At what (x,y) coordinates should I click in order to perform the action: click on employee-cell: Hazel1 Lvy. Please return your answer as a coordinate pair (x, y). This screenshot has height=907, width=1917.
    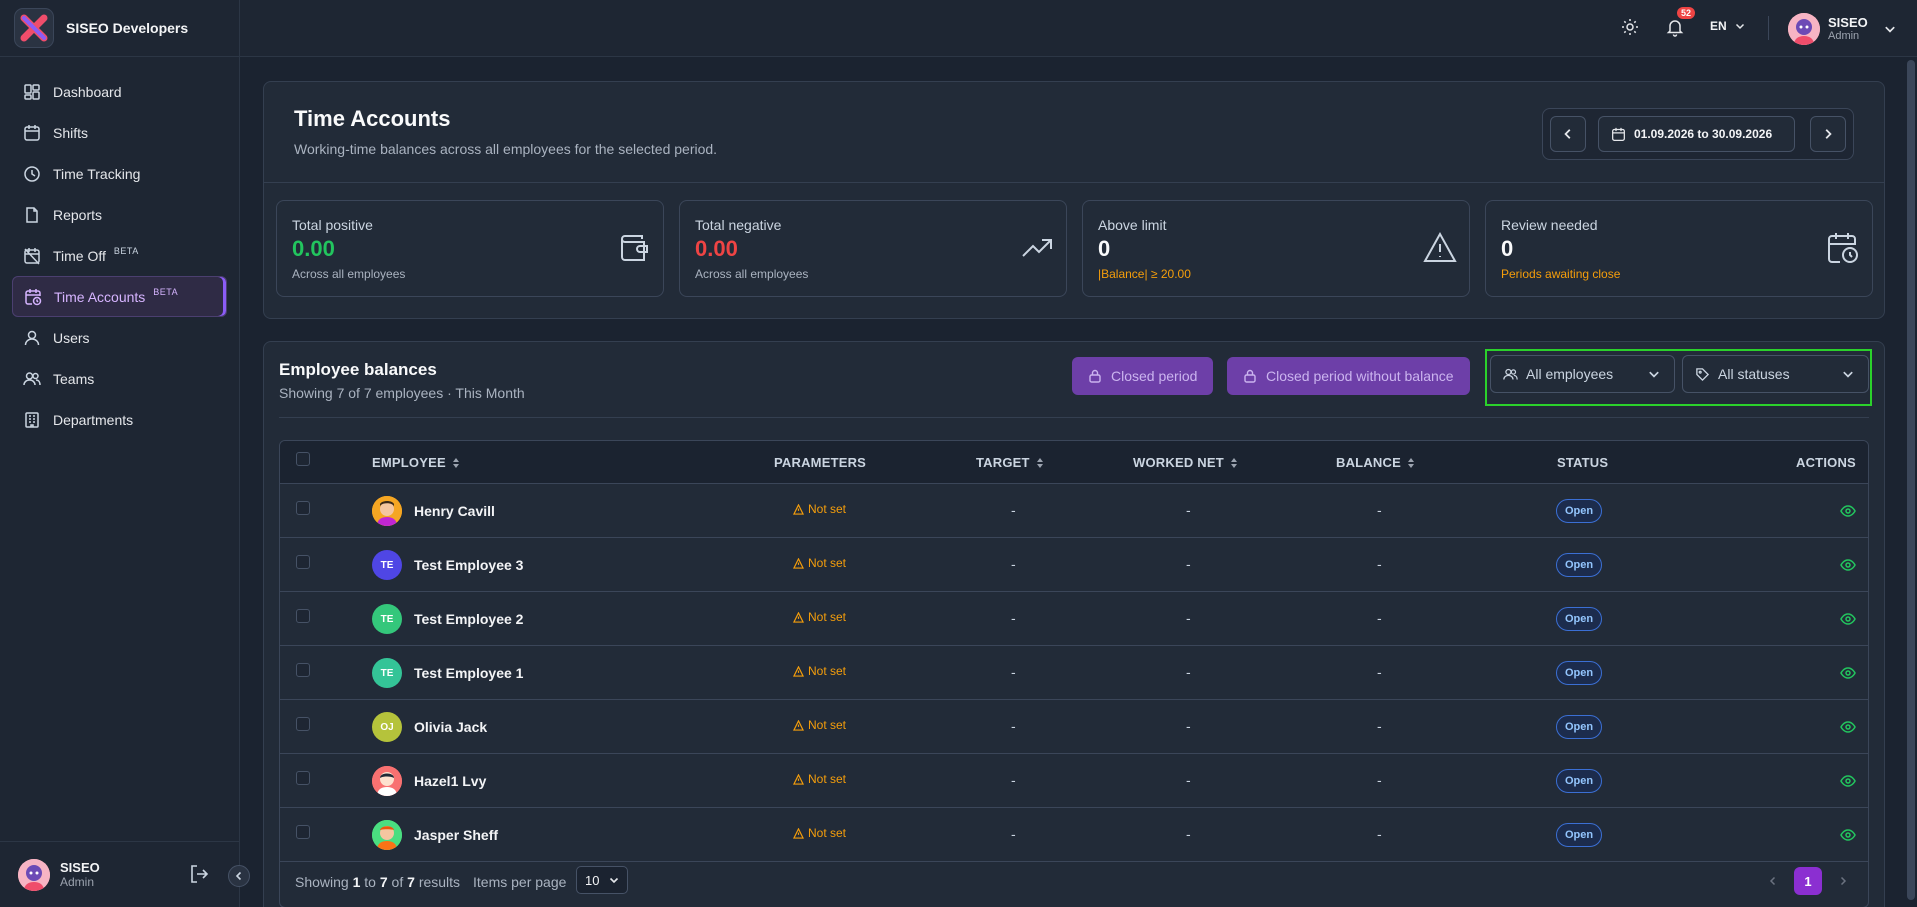
    Looking at the image, I should click on (429, 781).